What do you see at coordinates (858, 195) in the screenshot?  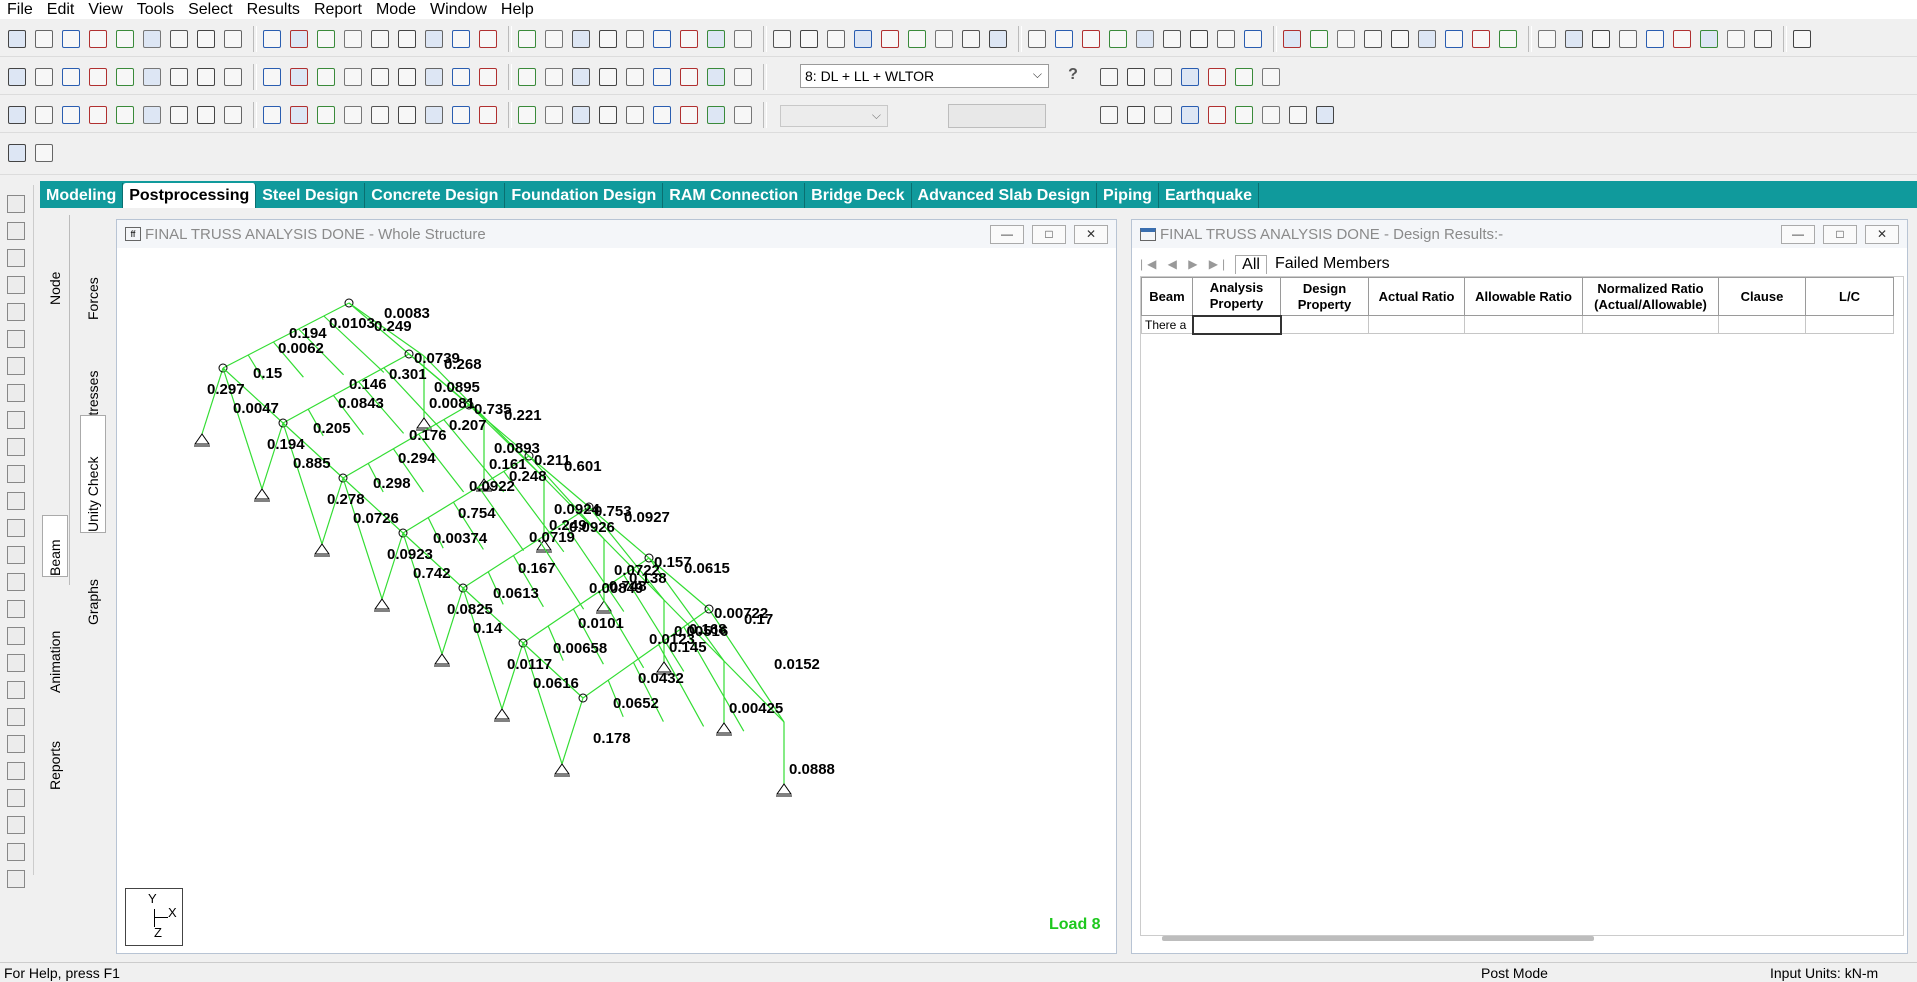 I see `tab-bridge-deck: Bridge Deck` at bounding box center [858, 195].